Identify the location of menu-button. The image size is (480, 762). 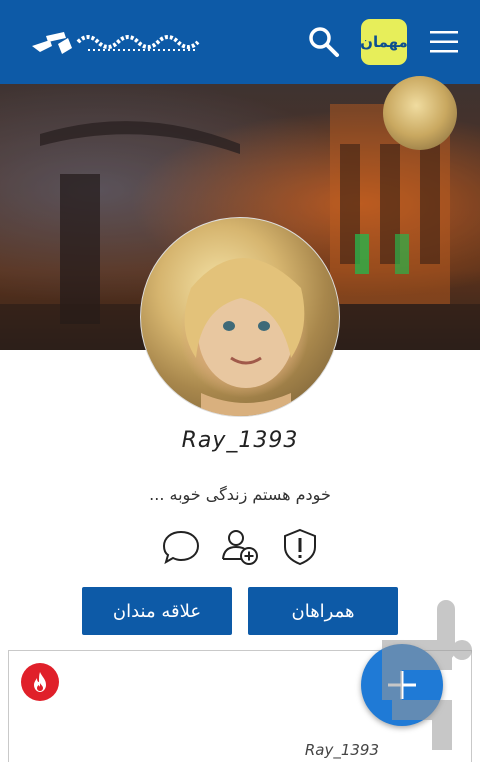
(444, 42).